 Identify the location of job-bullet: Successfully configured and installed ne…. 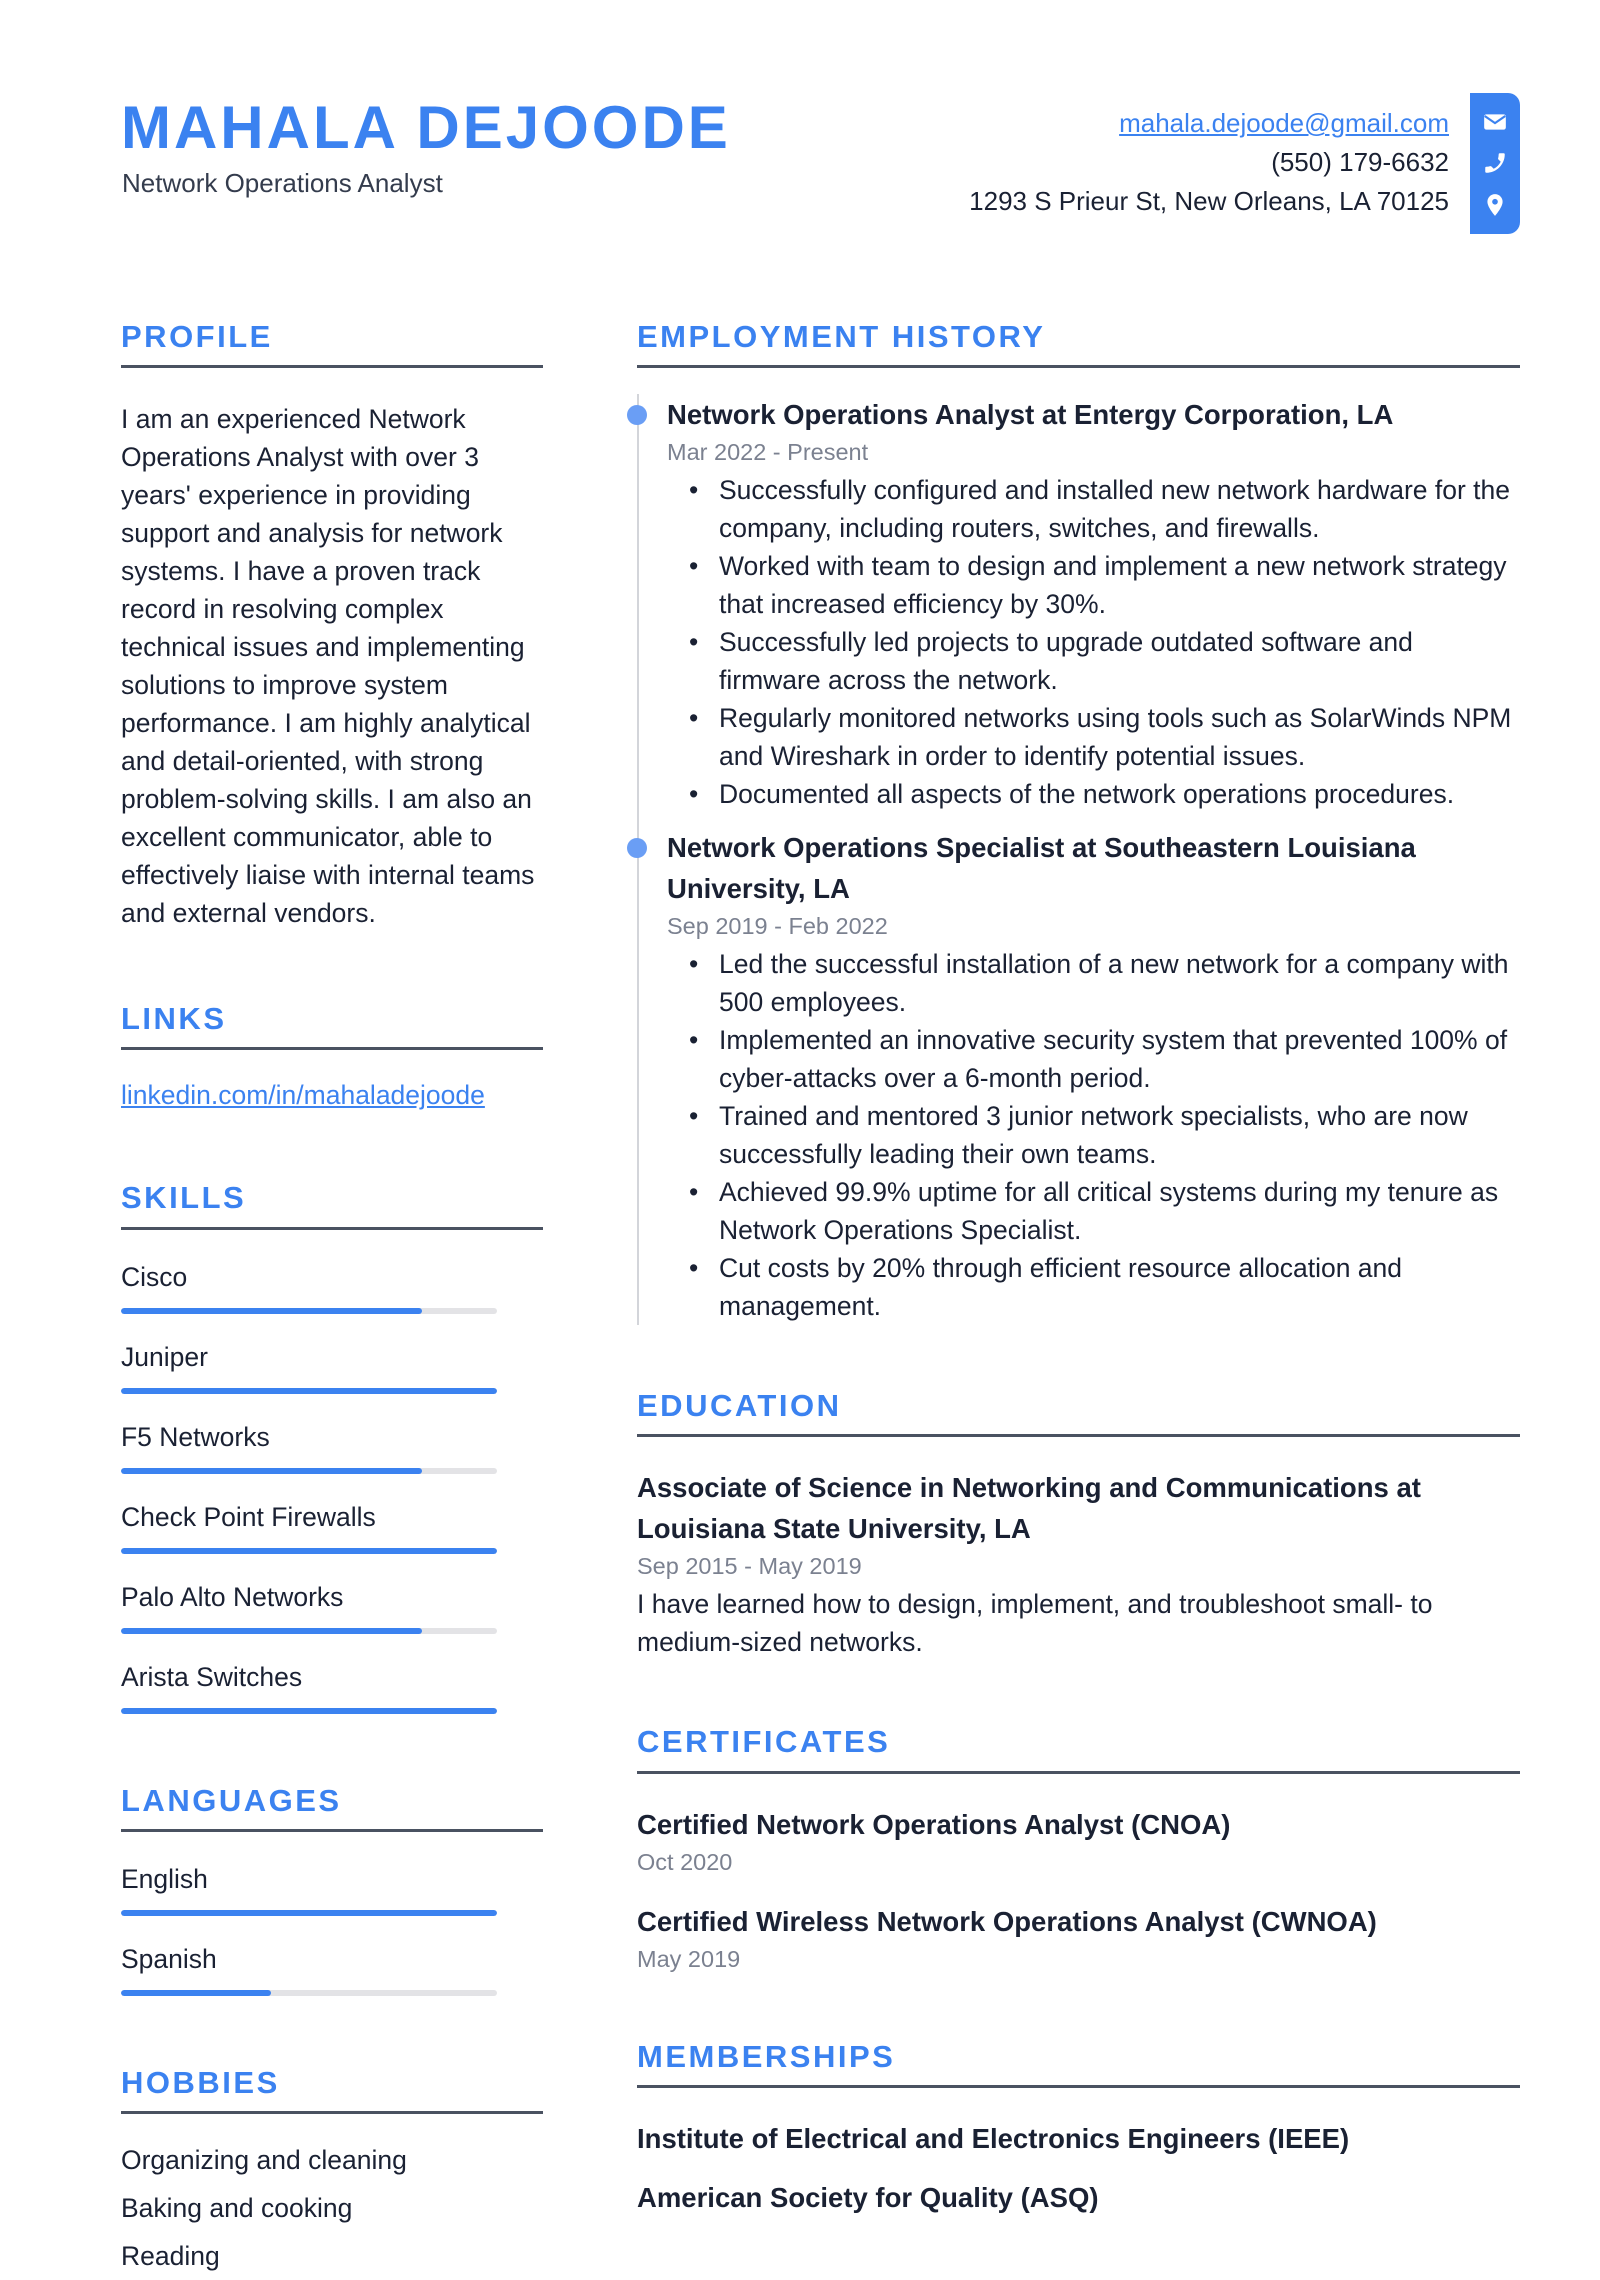
(1104, 509).